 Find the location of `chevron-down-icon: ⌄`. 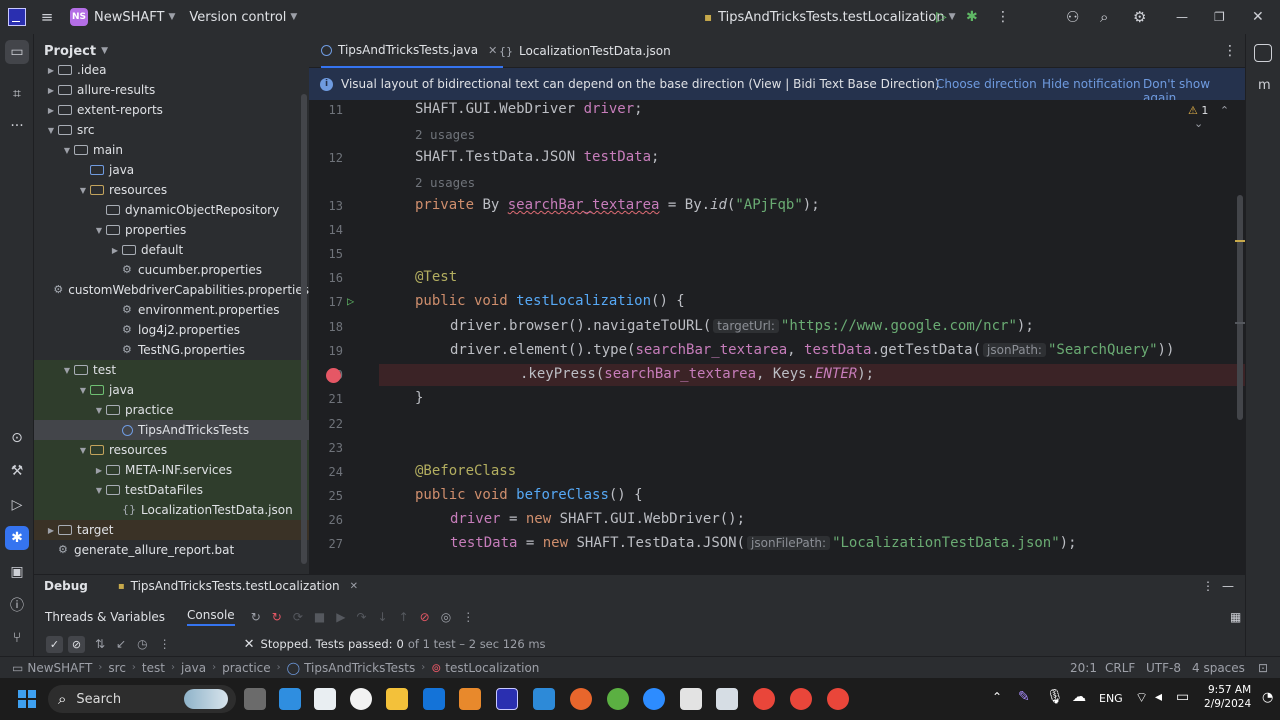

chevron-down-icon: ⌄ is located at coordinates (1198, 123).